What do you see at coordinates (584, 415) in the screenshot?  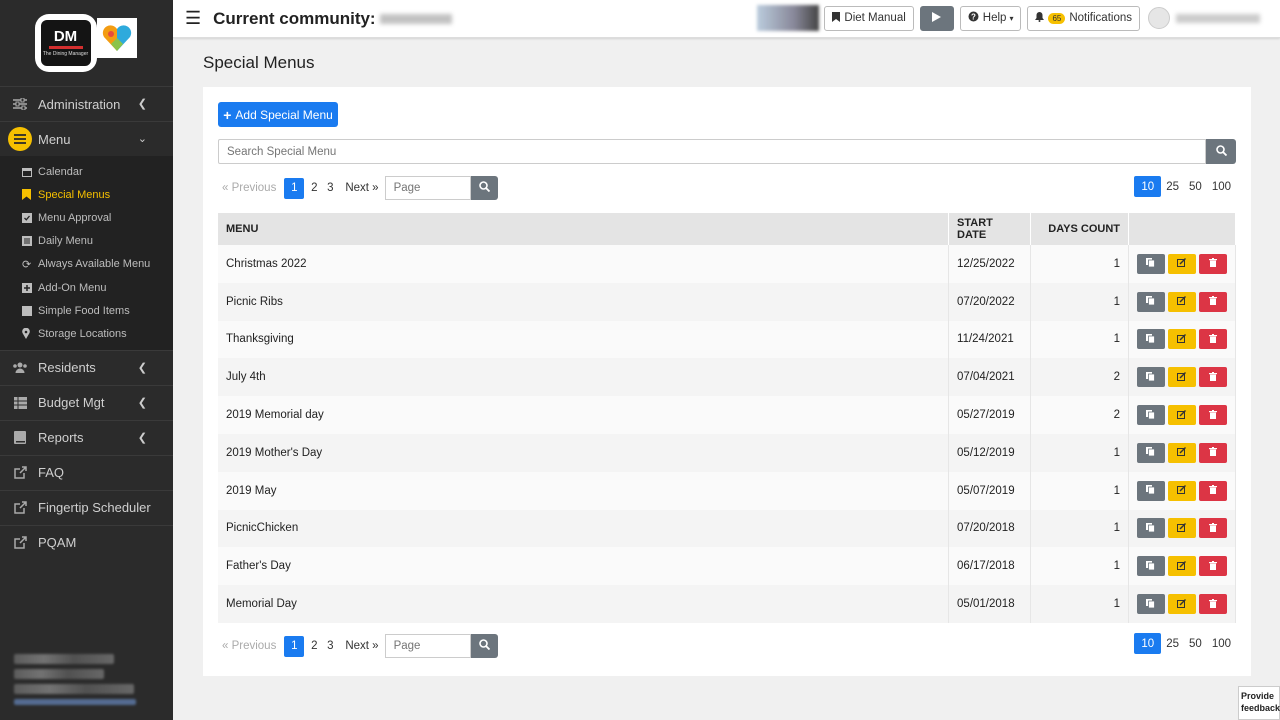 I see `menu-name-cell: 2019 Memorial day` at bounding box center [584, 415].